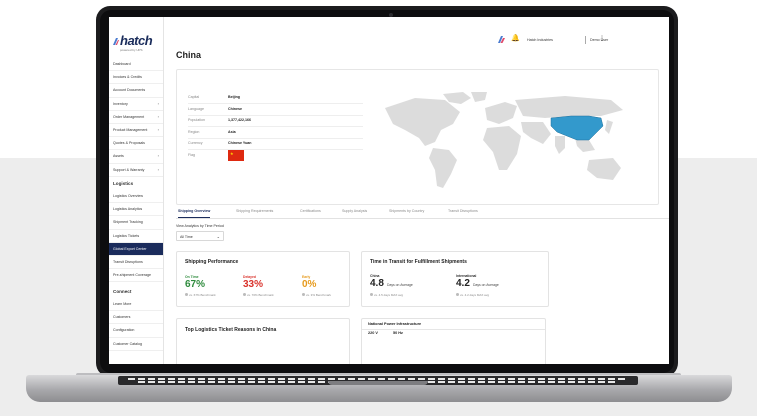  What do you see at coordinates (126, 235) in the screenshot?
I see `sidebar-item-label: Logistics Tickets` at bounding box center [126, 235].